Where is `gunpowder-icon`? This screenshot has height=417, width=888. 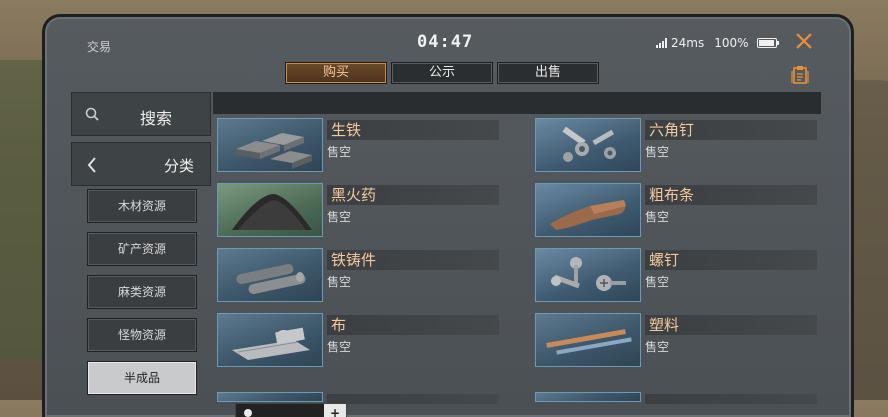 gunpowder-icon is located at coordinates (270, 210).